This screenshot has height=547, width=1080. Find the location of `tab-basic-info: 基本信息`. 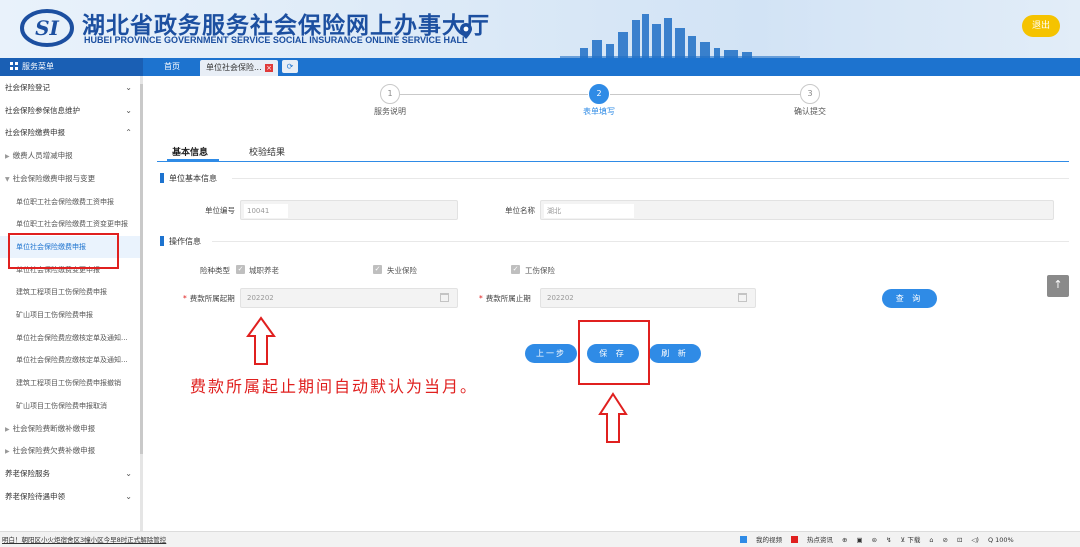

tab-basic-info: 基本信息 is located at coordinates (190, 151).